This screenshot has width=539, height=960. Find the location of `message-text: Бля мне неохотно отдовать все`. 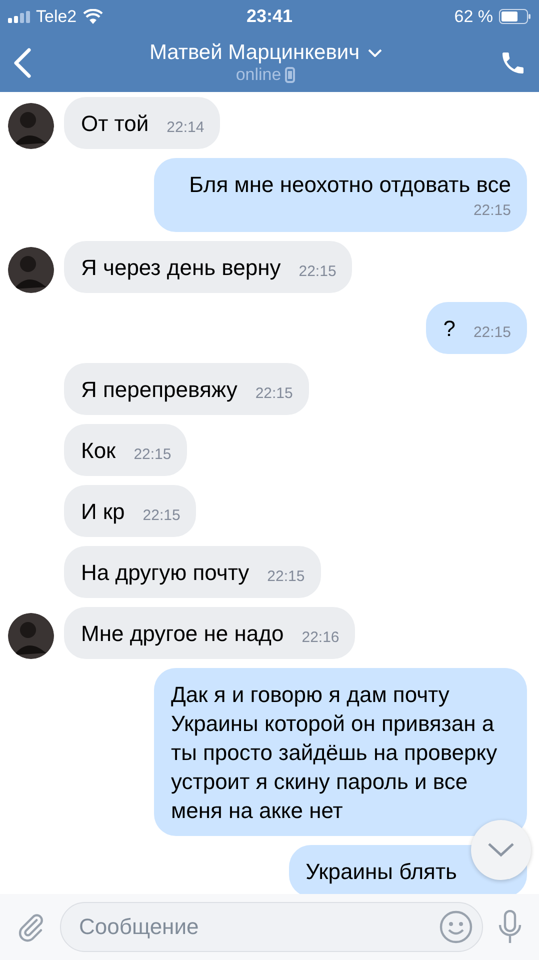

message-text: Бля мне неохотно отдовать все is located at coordinates (350, 185).